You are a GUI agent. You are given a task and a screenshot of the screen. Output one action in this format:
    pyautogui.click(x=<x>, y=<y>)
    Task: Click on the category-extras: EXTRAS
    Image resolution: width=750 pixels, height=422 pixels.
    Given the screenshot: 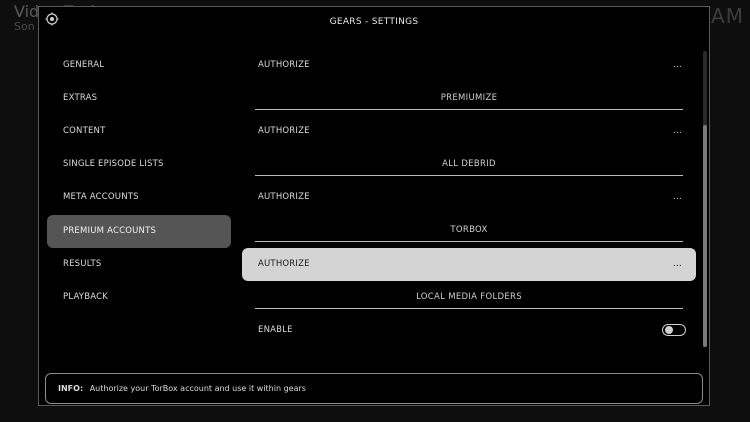 What is the action you would take?
    pyautogui.click(x=139, y=98)
    